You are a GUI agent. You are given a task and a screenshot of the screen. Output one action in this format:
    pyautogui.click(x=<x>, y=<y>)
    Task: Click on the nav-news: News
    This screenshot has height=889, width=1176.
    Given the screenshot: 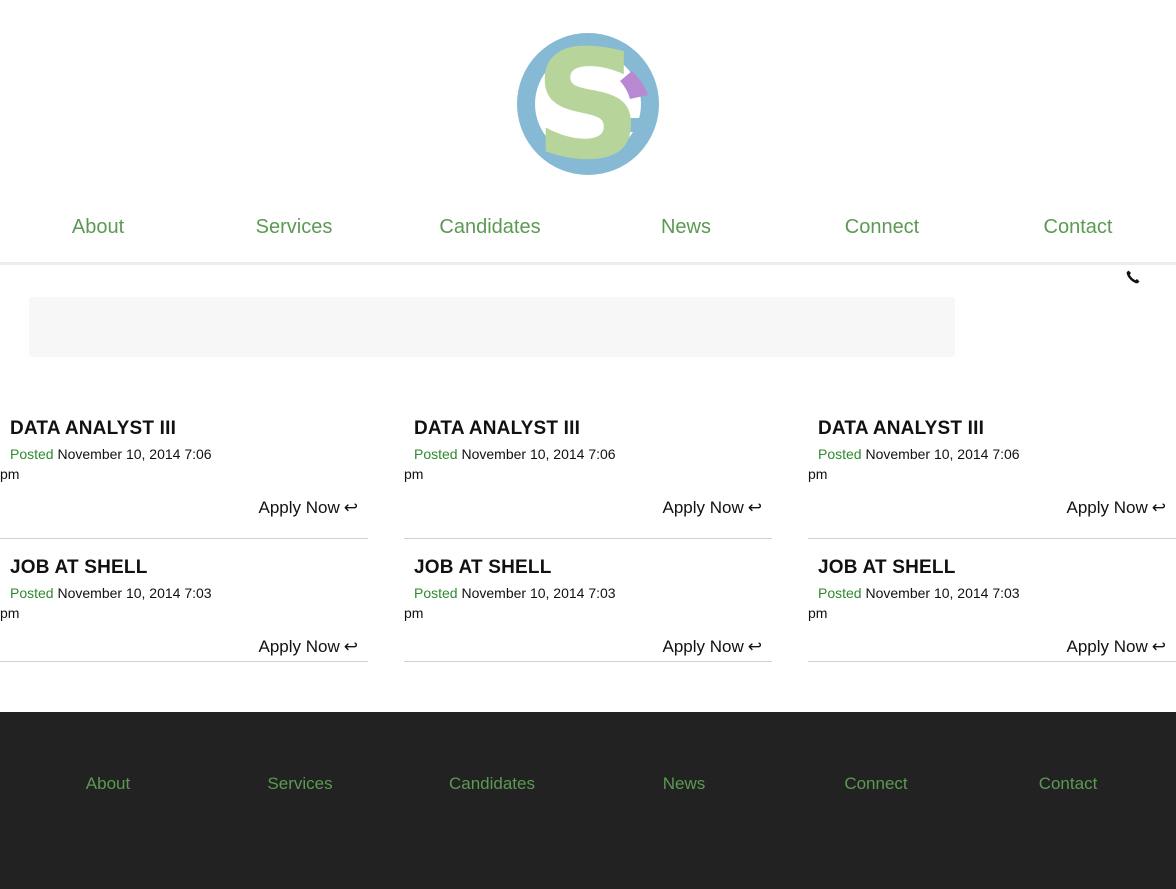 What is the action you would take?
    pyautogui.click(x=686, y=227)
    